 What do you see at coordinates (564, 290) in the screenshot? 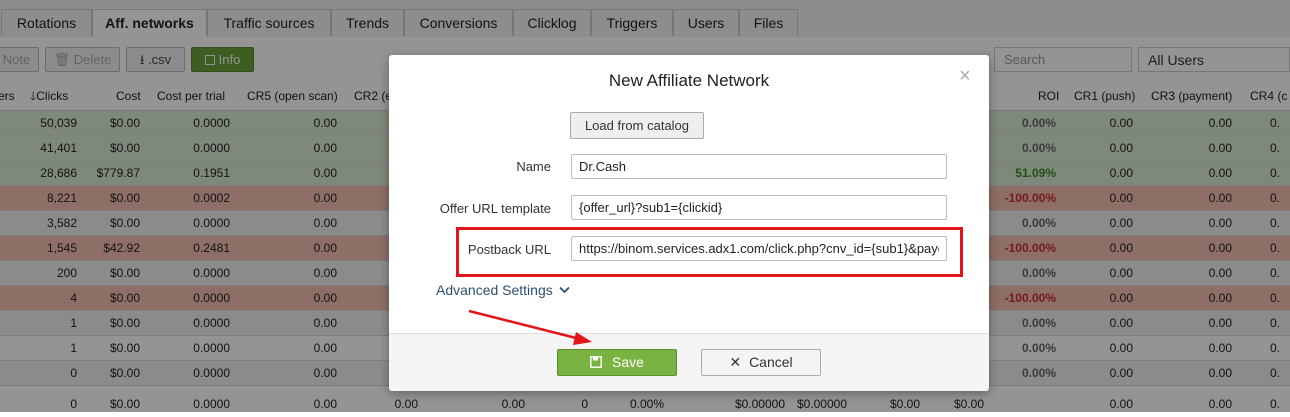
I see `chevron-down-icon` at bounding box center [564, 290].